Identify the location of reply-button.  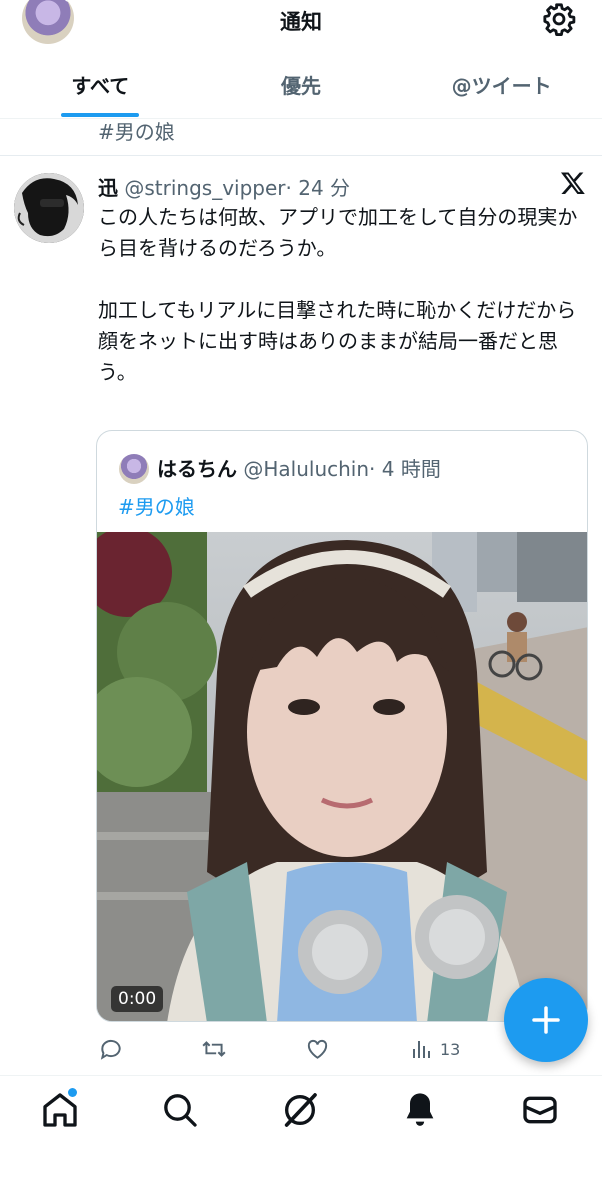
(111, 1049).